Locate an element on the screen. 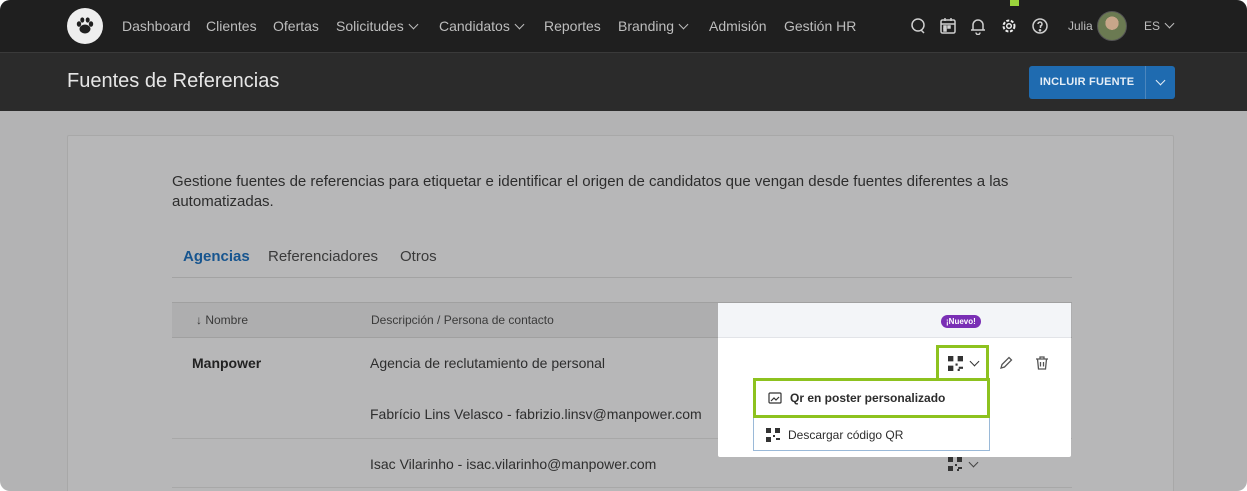 This screenshot has height=491, width=1247. nav-label: Ofertas is located at coordinates (296, 26).